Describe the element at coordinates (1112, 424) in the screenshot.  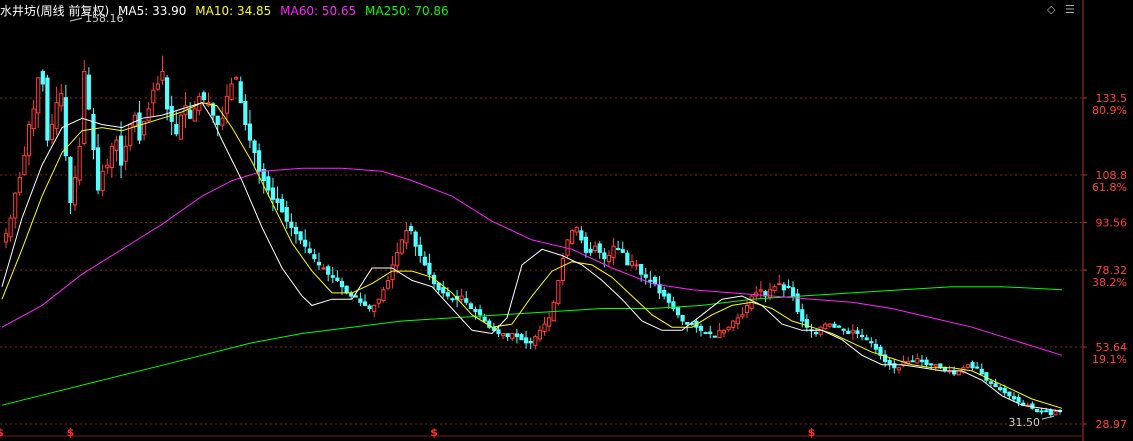
I see `price-label: 28.97` at that location.